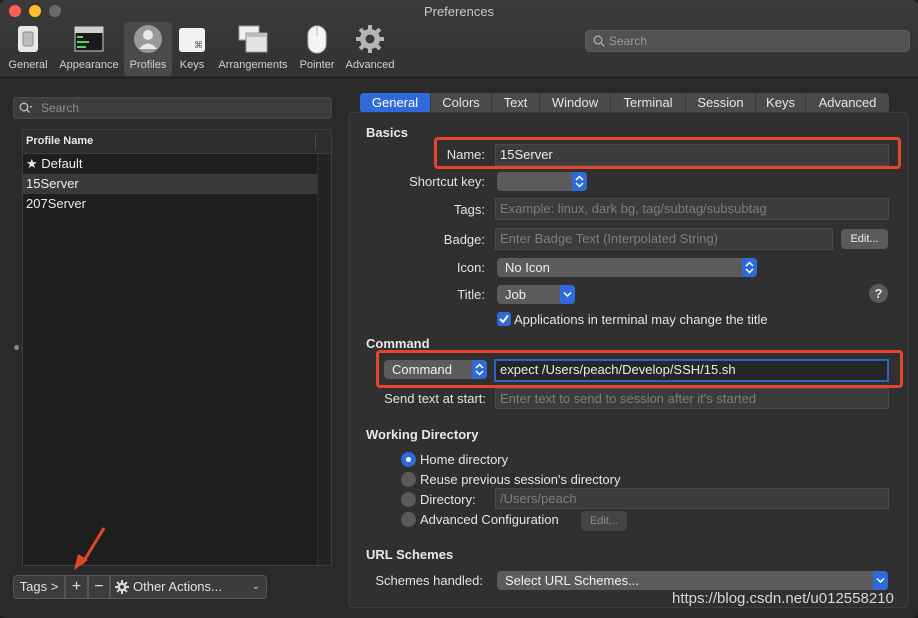  I want to click on arrangements-windows-icon, so click(253, 39).